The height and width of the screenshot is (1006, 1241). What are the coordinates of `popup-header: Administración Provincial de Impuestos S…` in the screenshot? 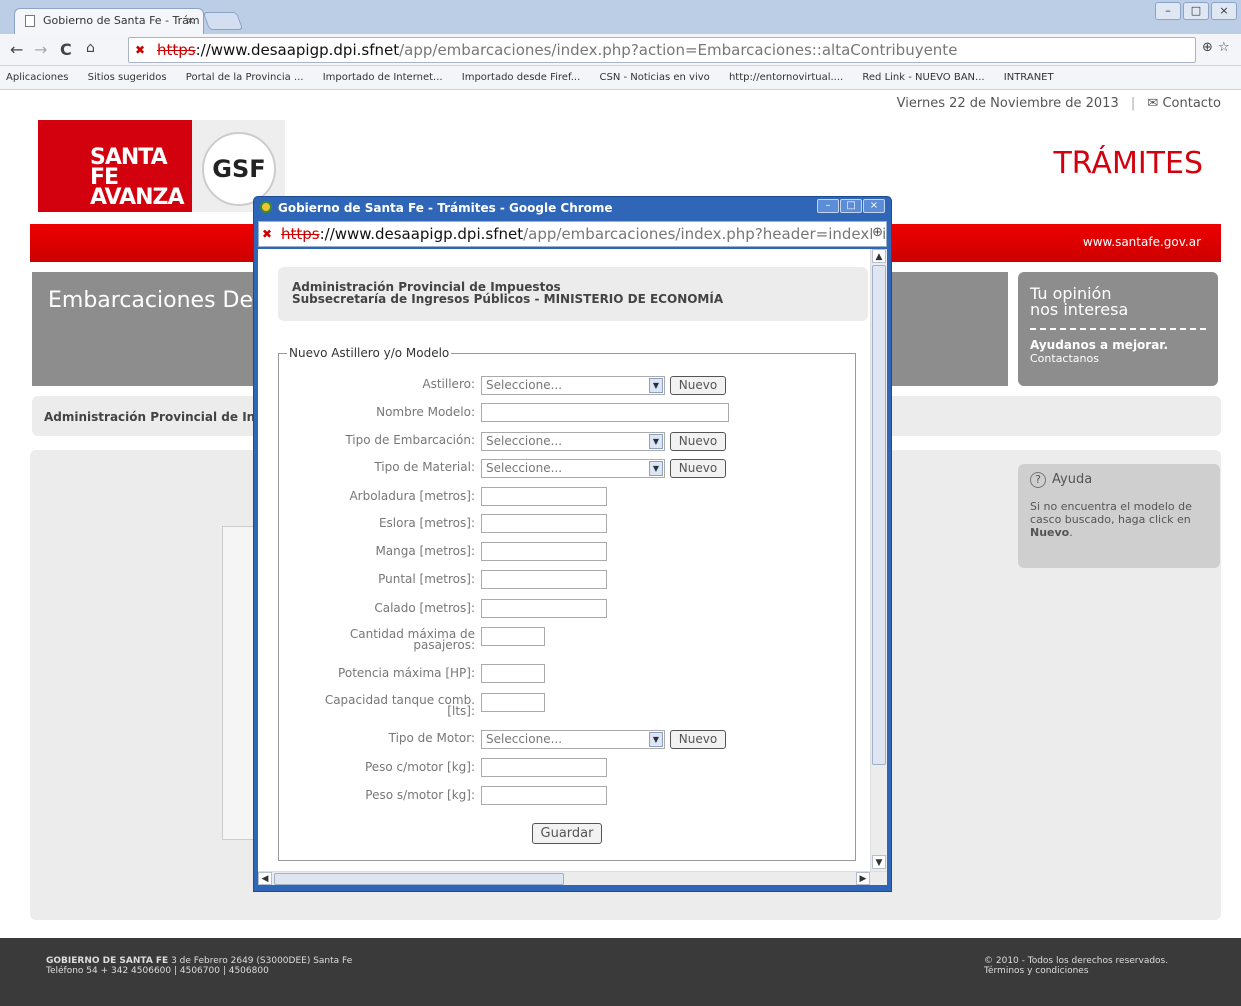 It's located at (573, 294).